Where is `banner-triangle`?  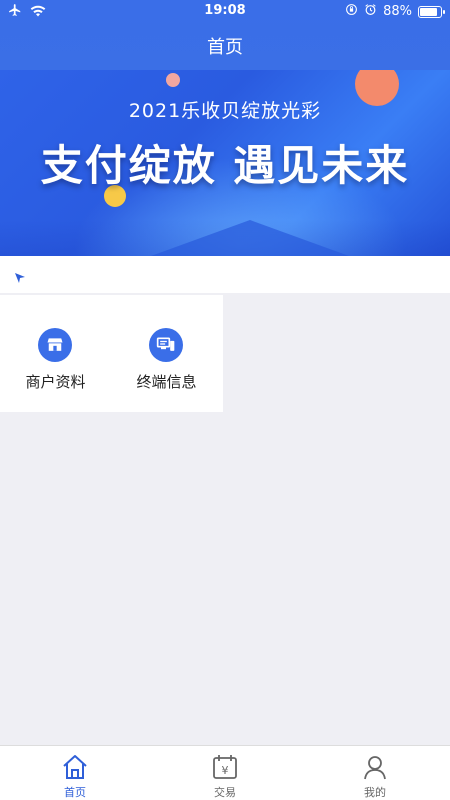
banner-triangle is located at coordinates (250, 238).